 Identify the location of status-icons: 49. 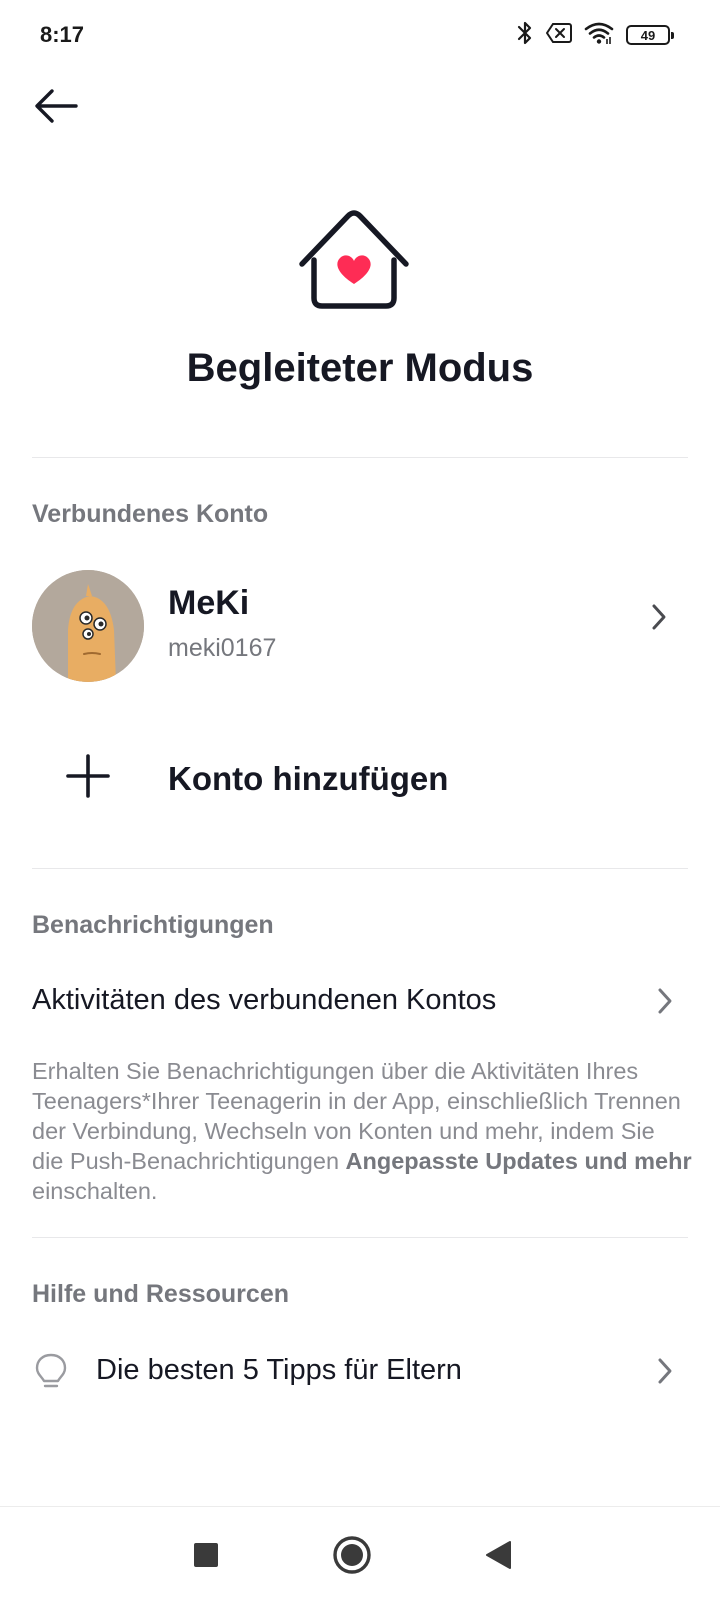
(595, 35).